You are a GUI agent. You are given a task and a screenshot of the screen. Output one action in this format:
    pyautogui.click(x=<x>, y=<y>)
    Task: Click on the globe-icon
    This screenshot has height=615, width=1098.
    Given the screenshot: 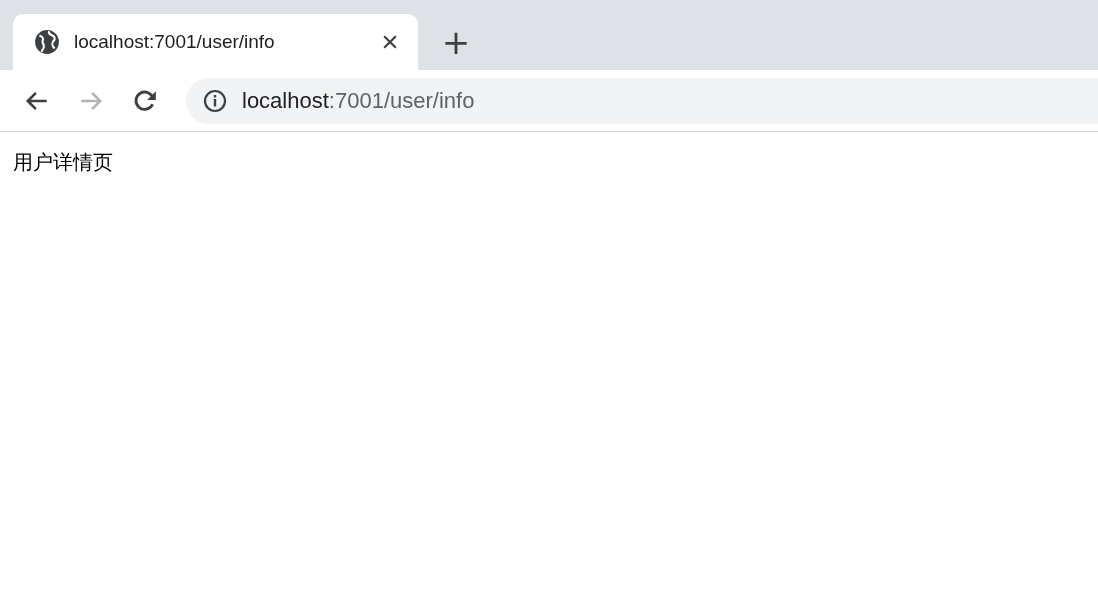 What is the action you would take?
    pyautogui.click(x=47, y=42)
    